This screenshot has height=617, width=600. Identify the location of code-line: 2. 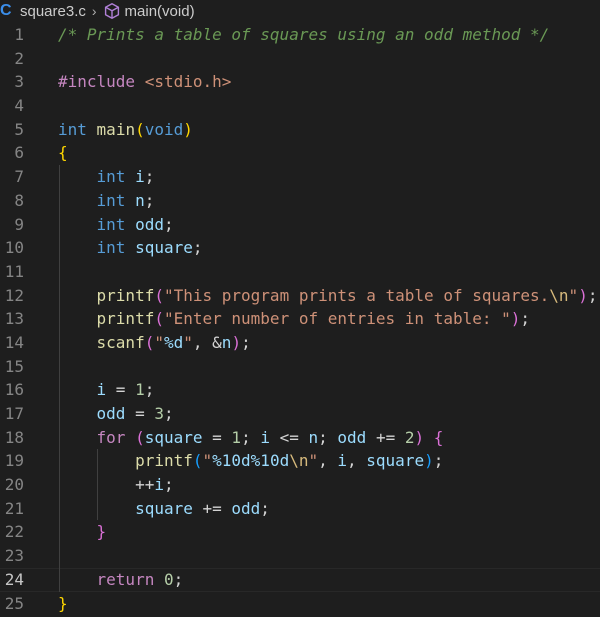
(300, 59).